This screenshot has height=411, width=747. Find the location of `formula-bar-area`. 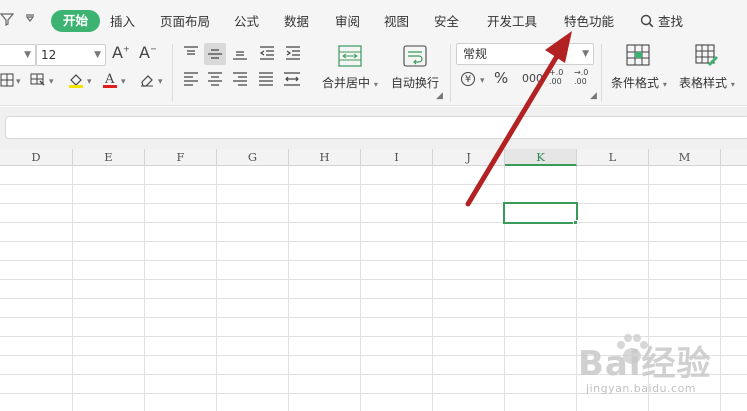

formula-bar-area is located at coordinates (373, 128).